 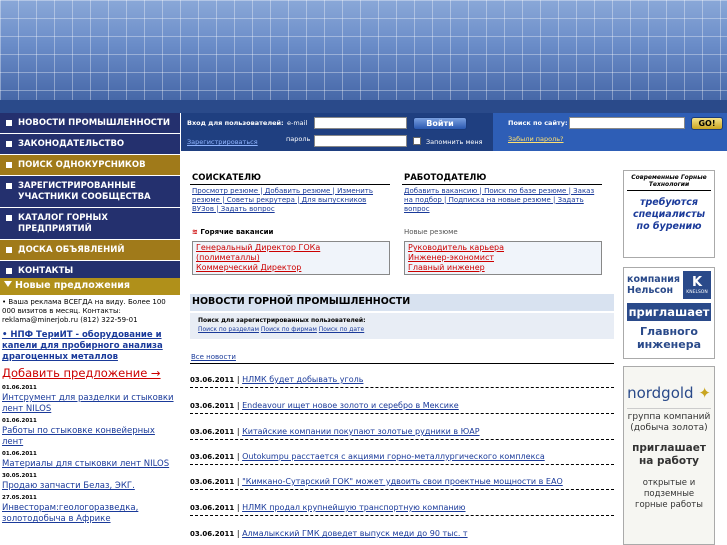 I want to click on ad-invite: приглашает, so click(x=669, y=312).